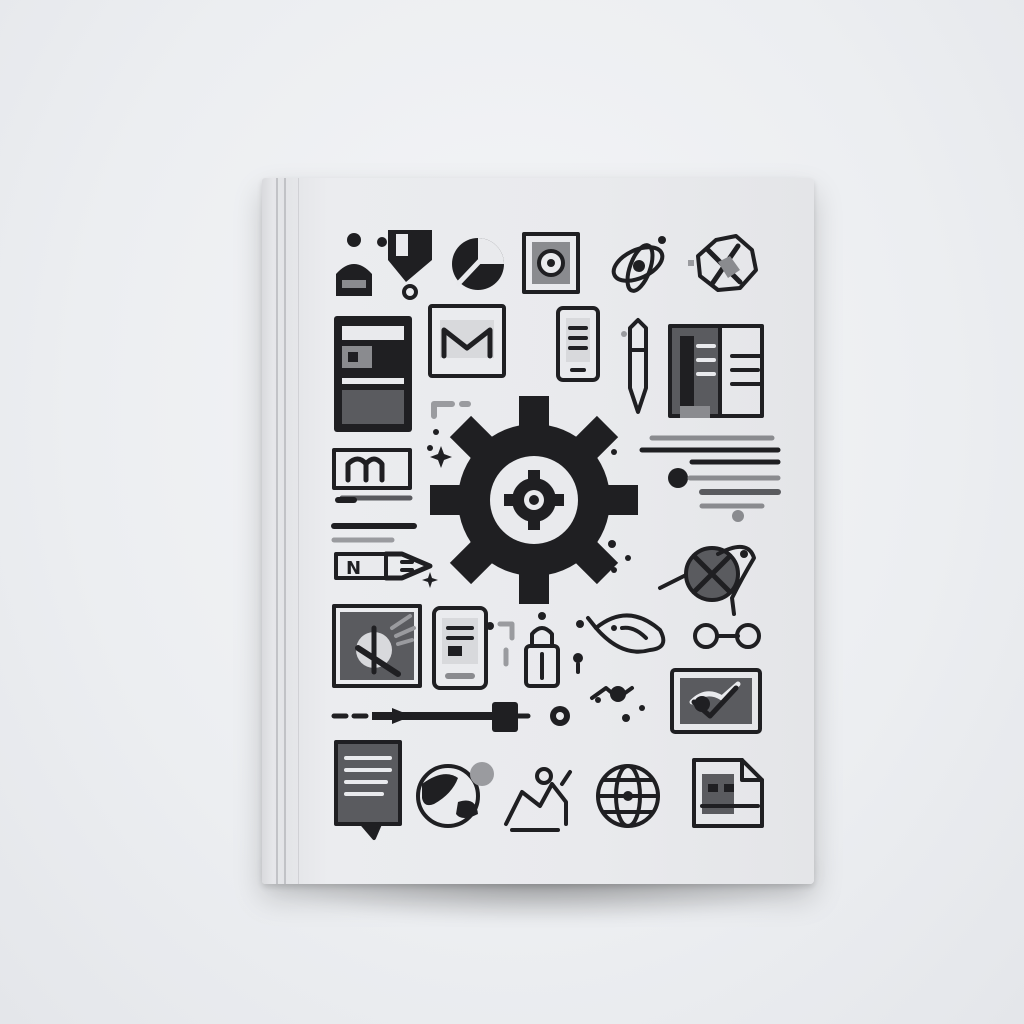 This screenshot has width=1024, height=1024. What do you see at coordinates (451, 410) in the screenshot?
I see `dashed-arc` at bounding box center [451, 410].